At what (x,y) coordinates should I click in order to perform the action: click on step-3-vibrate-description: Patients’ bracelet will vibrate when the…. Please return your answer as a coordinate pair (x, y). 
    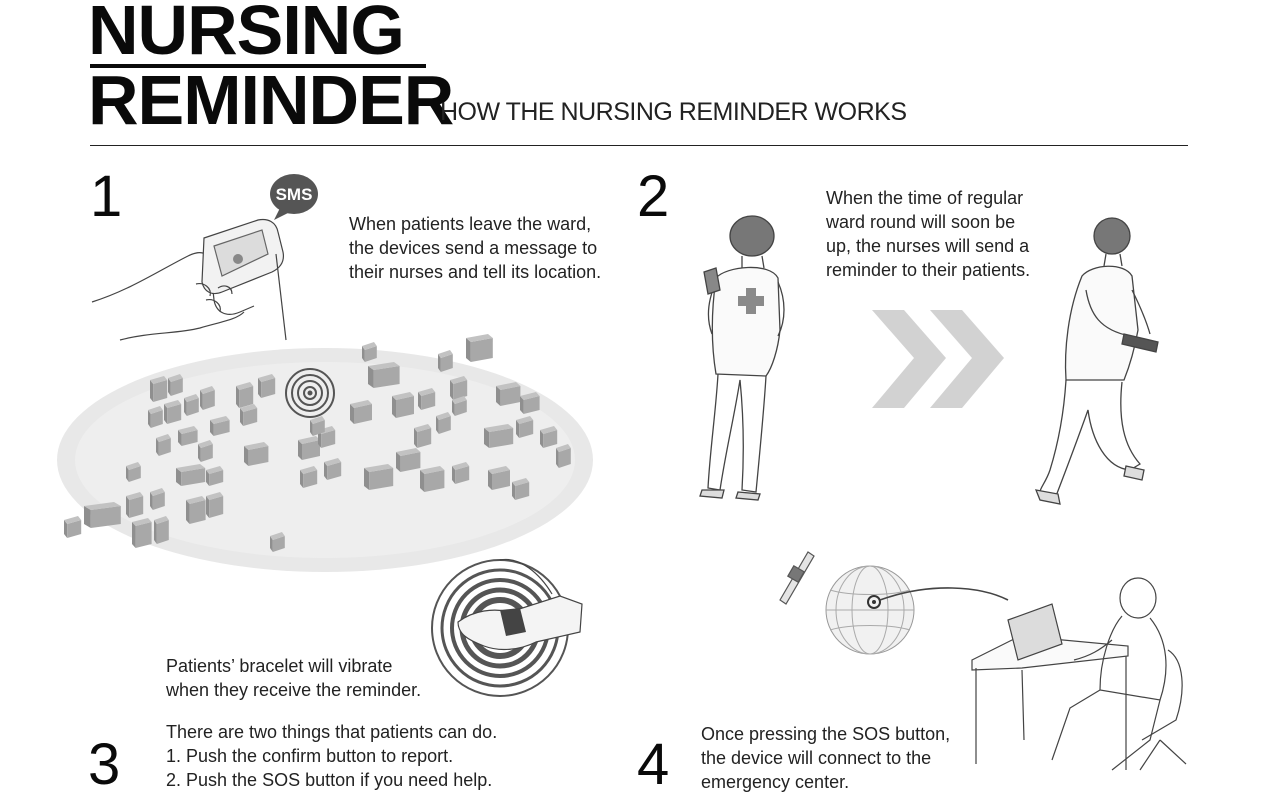
    Looking at the image, I should click on (293, 678).